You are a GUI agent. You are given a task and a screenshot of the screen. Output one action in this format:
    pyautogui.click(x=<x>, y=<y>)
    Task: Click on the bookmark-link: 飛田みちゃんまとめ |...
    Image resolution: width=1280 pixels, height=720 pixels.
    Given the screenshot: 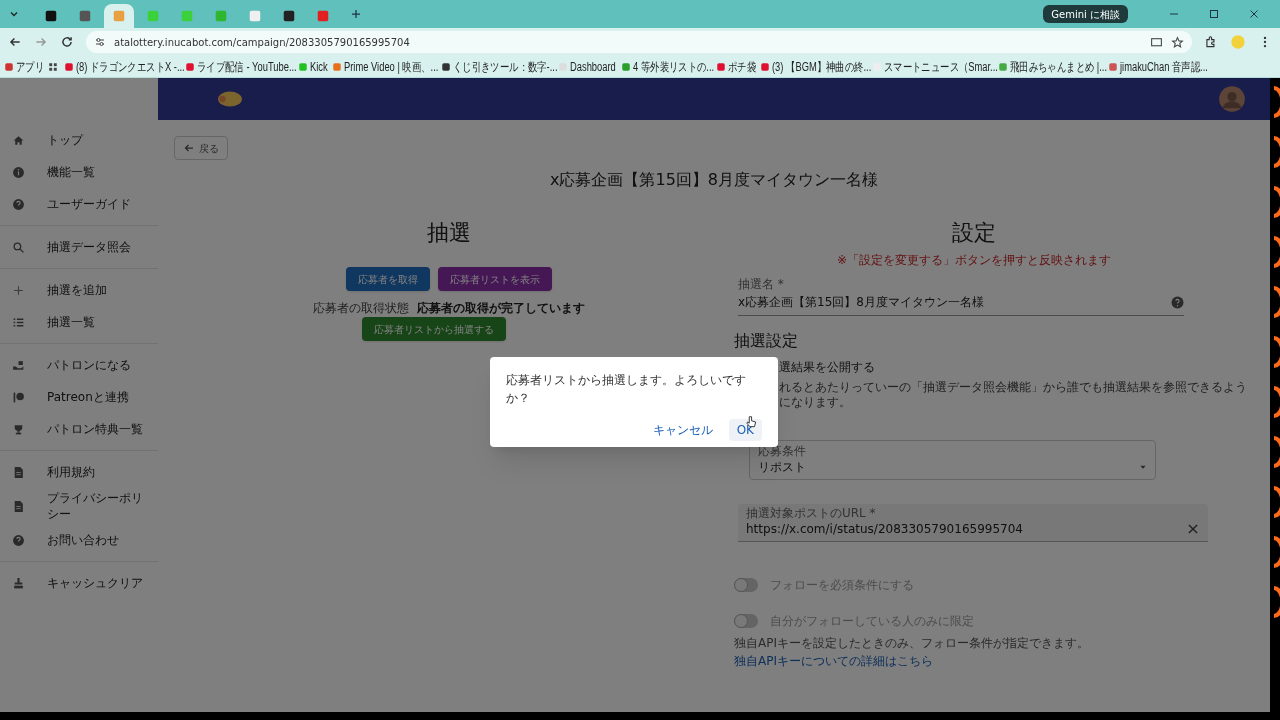 What is the action you would take?
    pyautogui.click(x=1059, y=66)
    